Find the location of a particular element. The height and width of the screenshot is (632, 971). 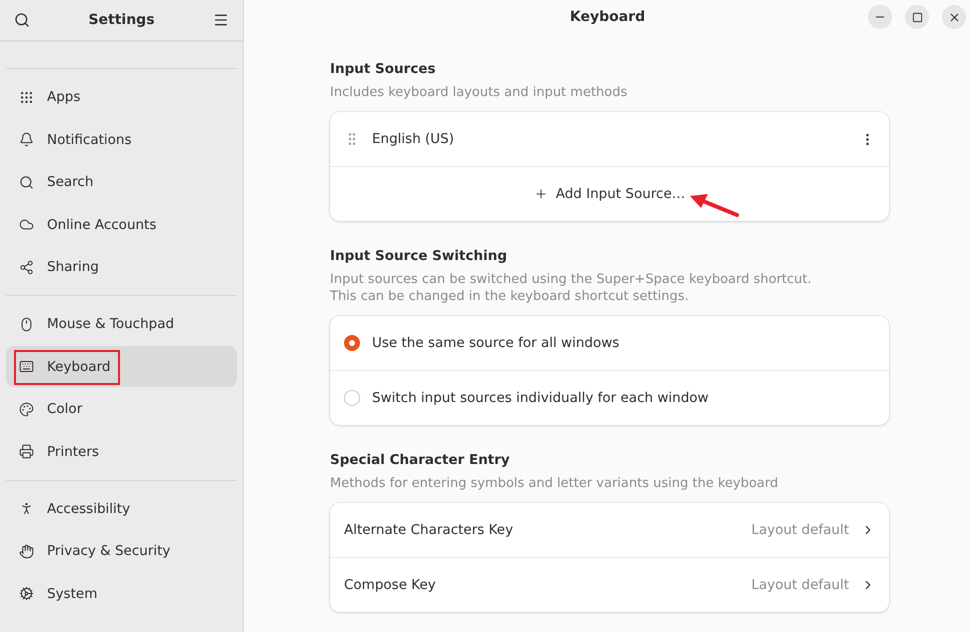

sidebar-item-label: Apps is located at coordinates (63, 97).